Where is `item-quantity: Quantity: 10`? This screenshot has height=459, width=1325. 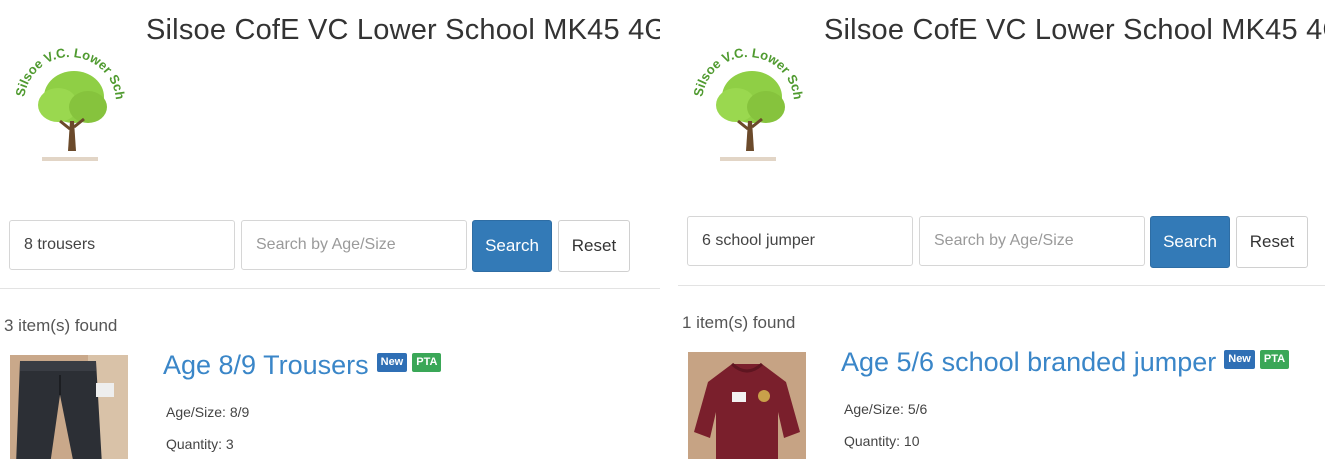 item-quantity: Quantity: 10 is located at coordinates (882, 441).